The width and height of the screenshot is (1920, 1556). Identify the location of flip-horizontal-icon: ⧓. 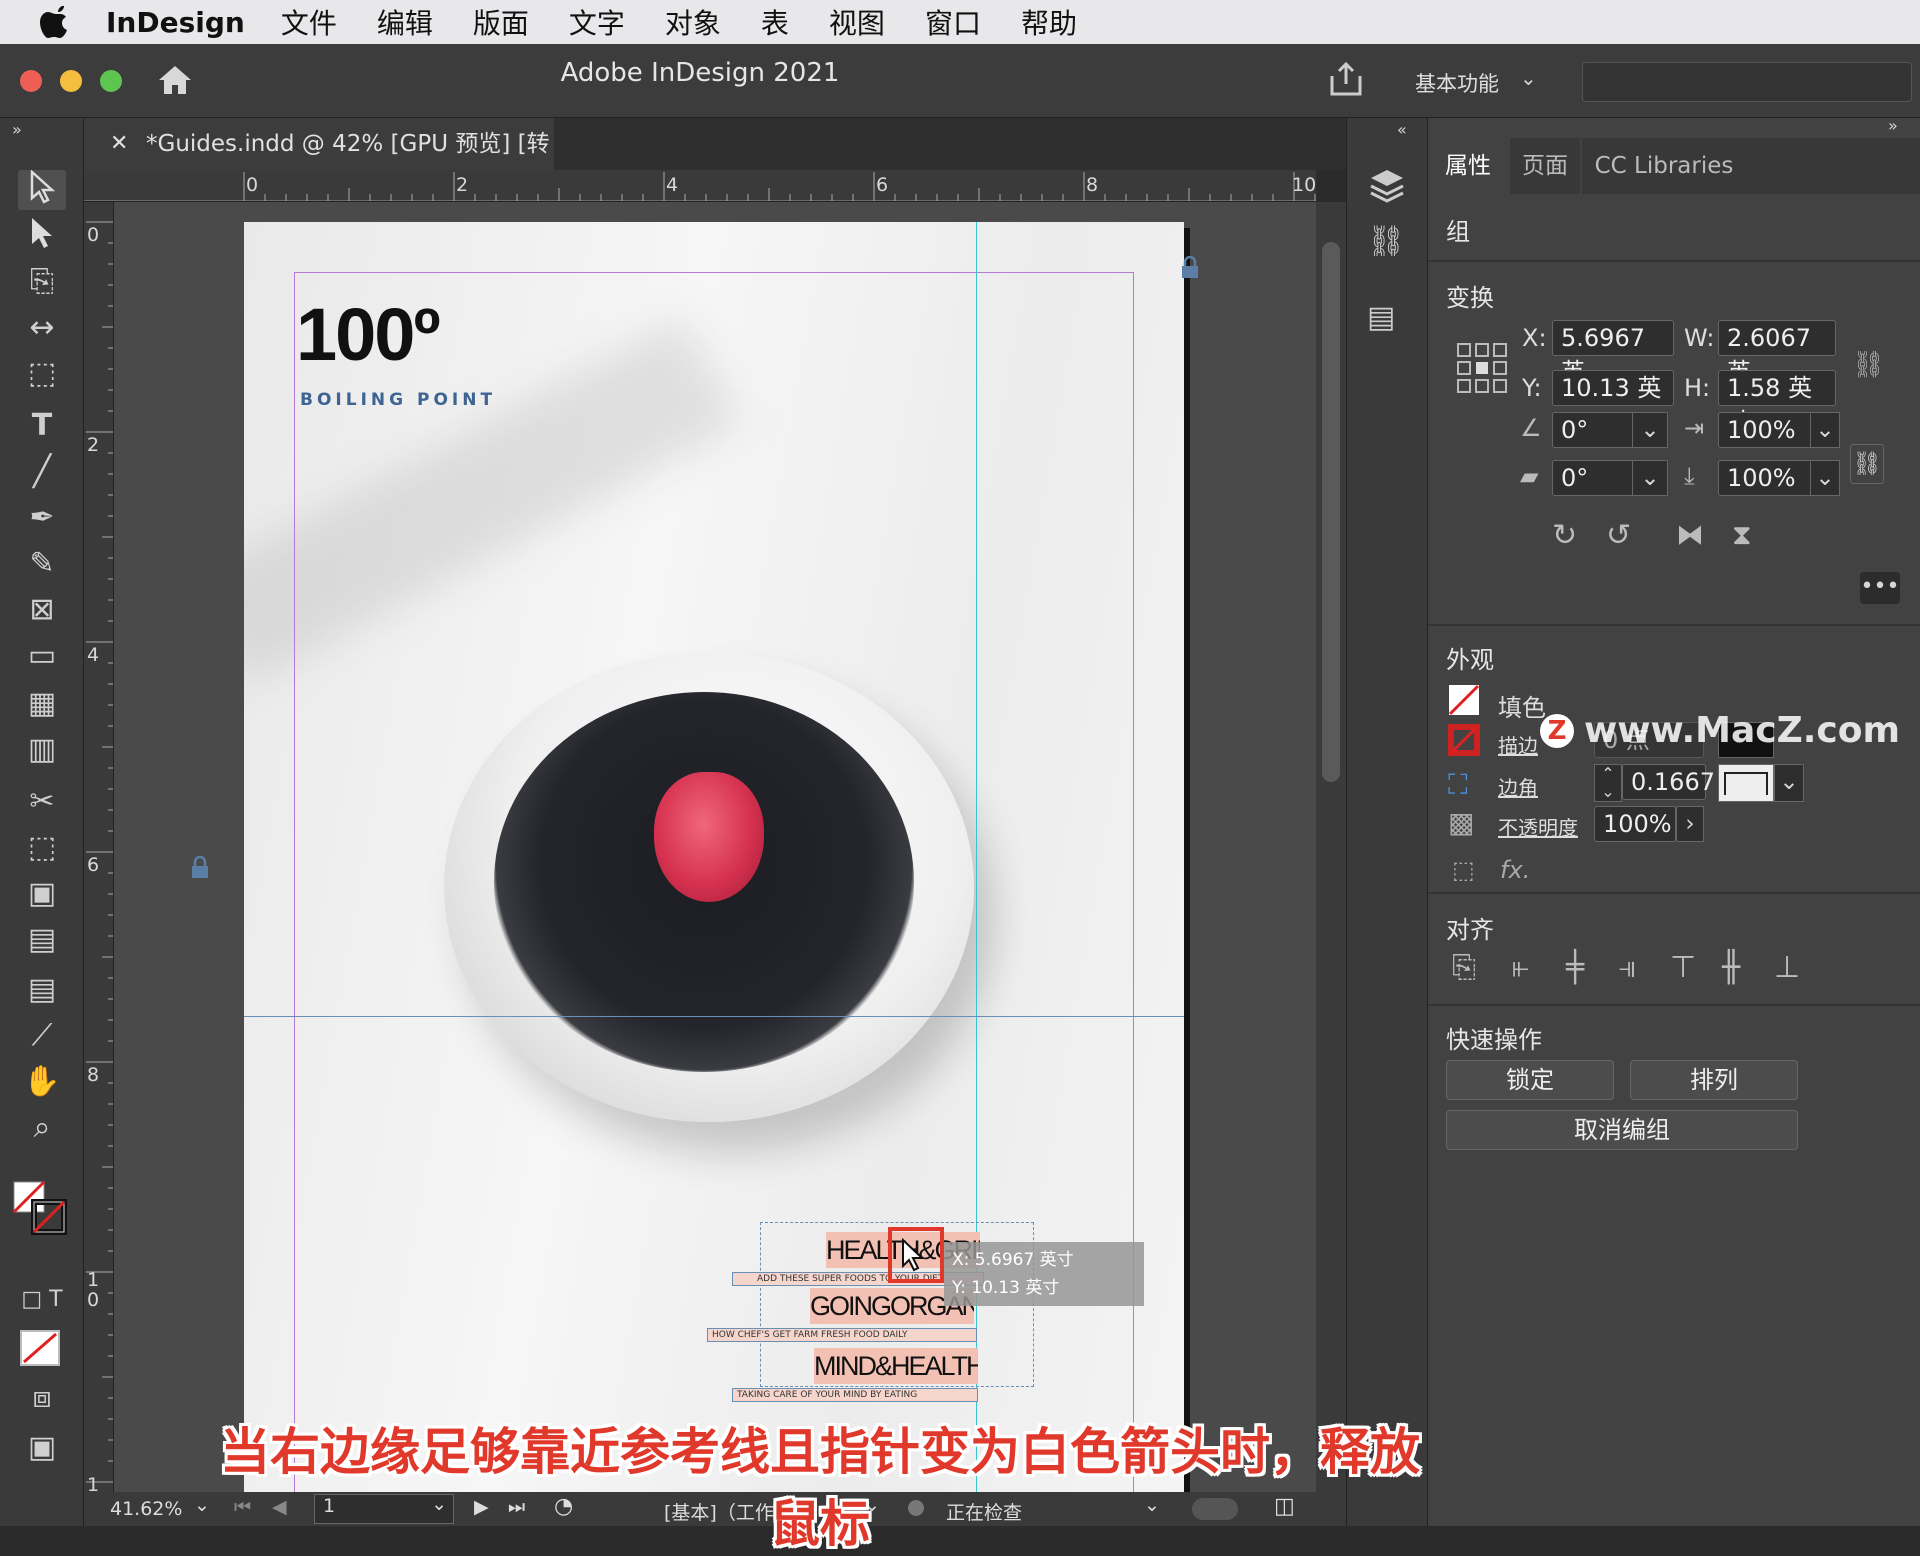
(1690, 534).